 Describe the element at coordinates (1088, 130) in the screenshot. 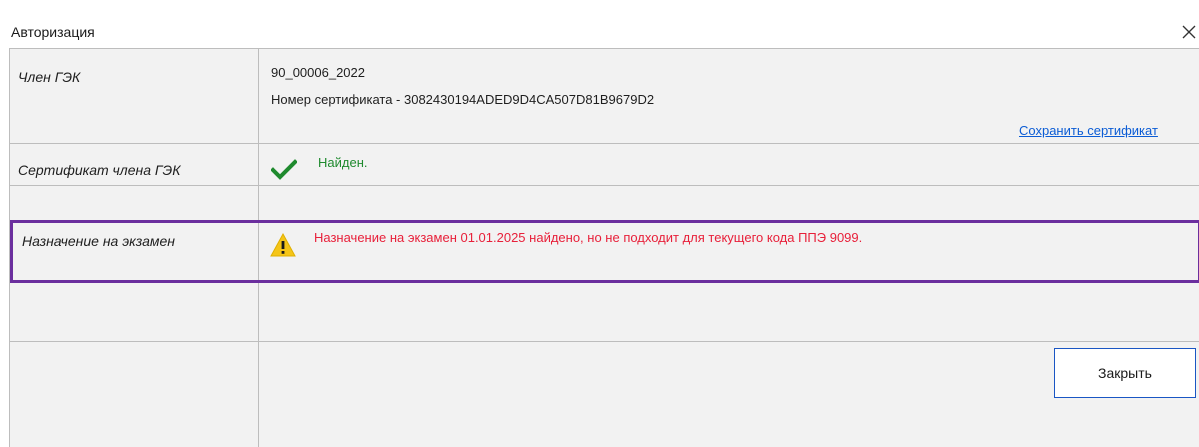

I see `save-certificate-link: Сохранить сертификат` at that location.